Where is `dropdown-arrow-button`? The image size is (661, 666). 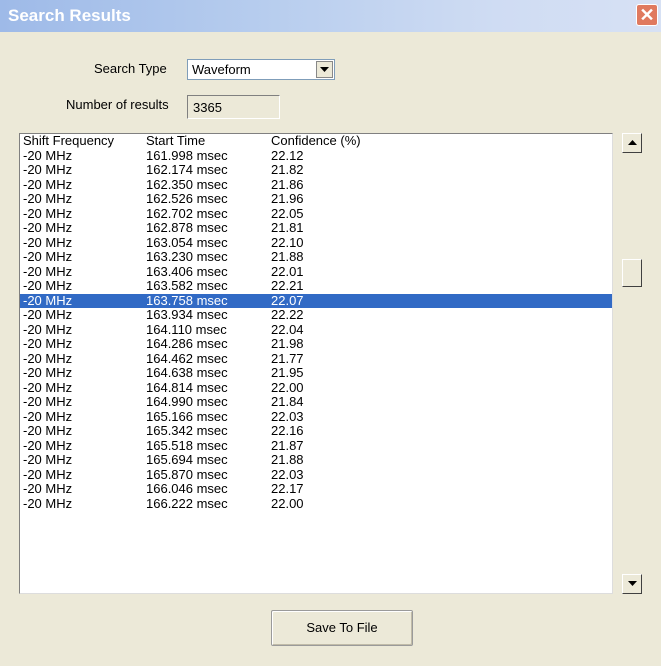
dropdown-arrow-button is located at coordinates (324, 69).